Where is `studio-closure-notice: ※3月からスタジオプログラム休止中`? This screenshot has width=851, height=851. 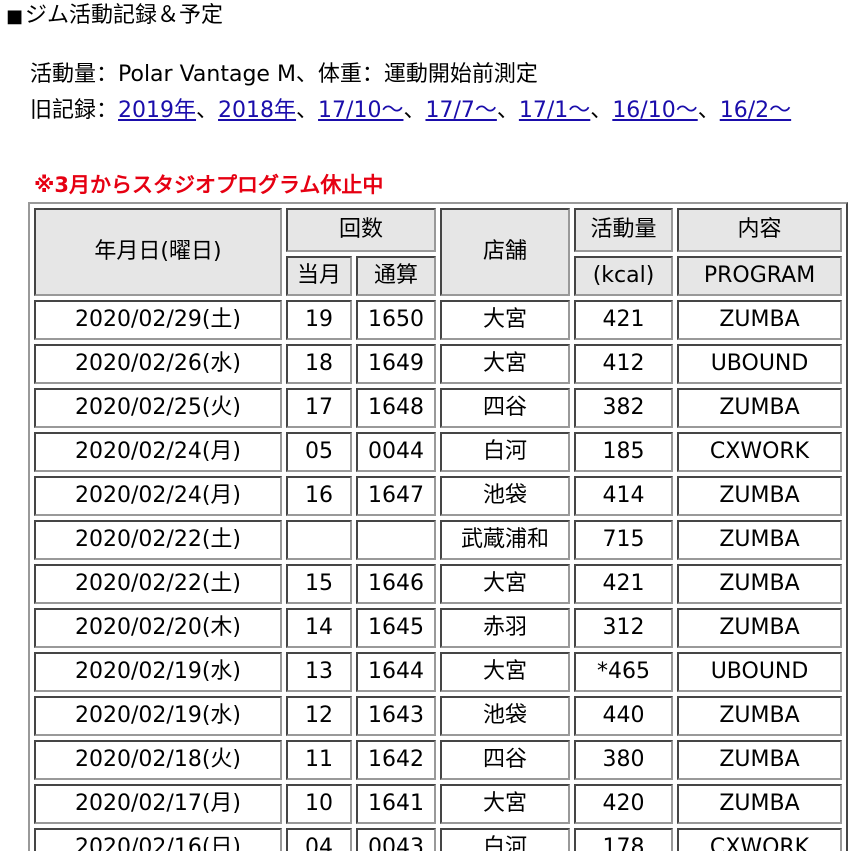 studio-closure-notice: ※3月からスタジオプログラム休止中 is located at coordinates (209, 185).